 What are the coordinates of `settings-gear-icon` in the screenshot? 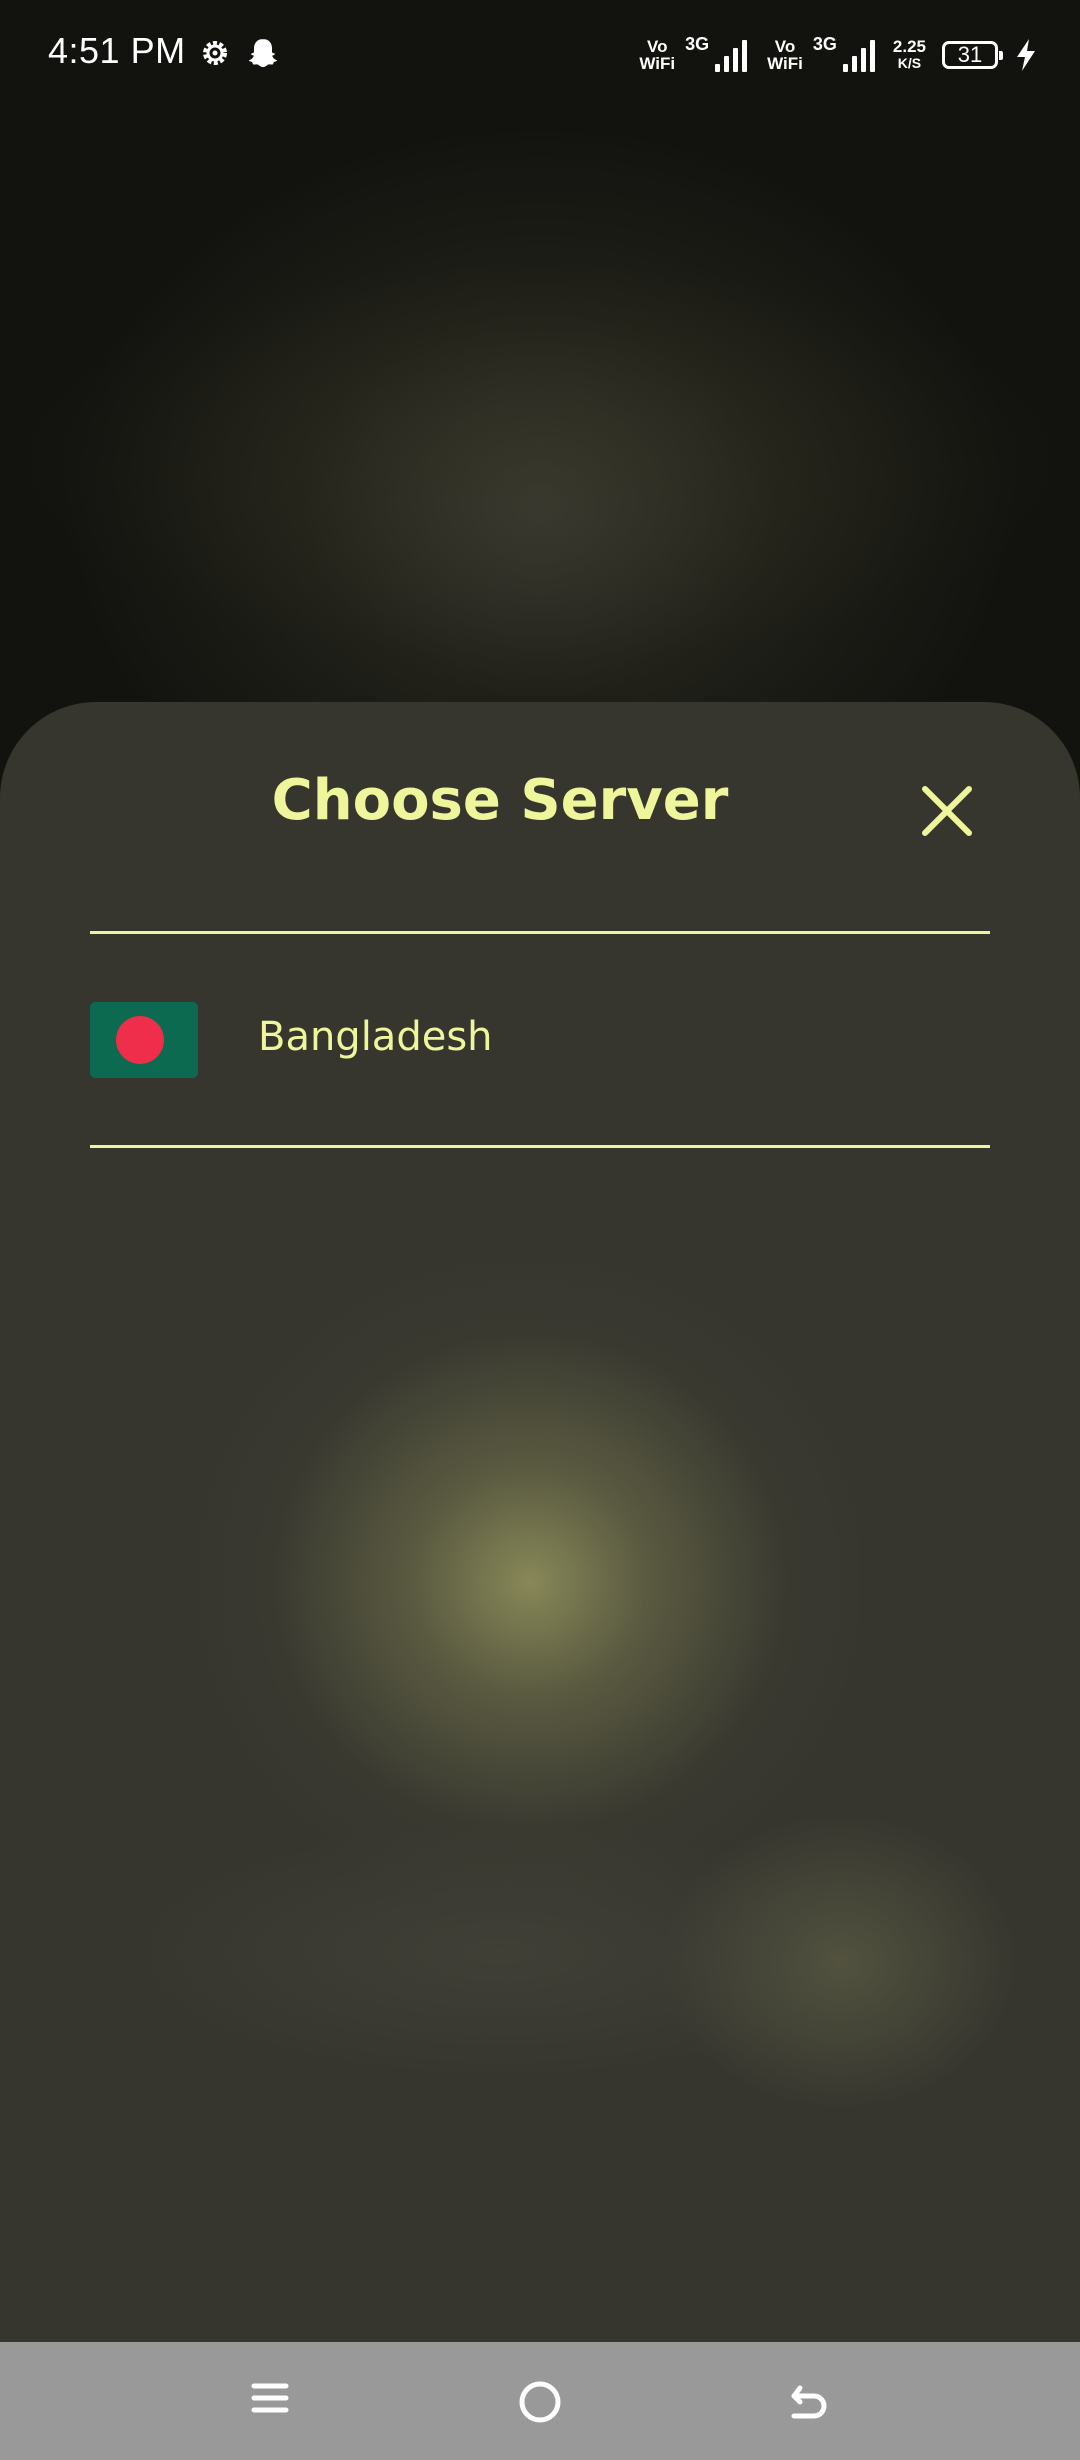 It's located at (215, 53).